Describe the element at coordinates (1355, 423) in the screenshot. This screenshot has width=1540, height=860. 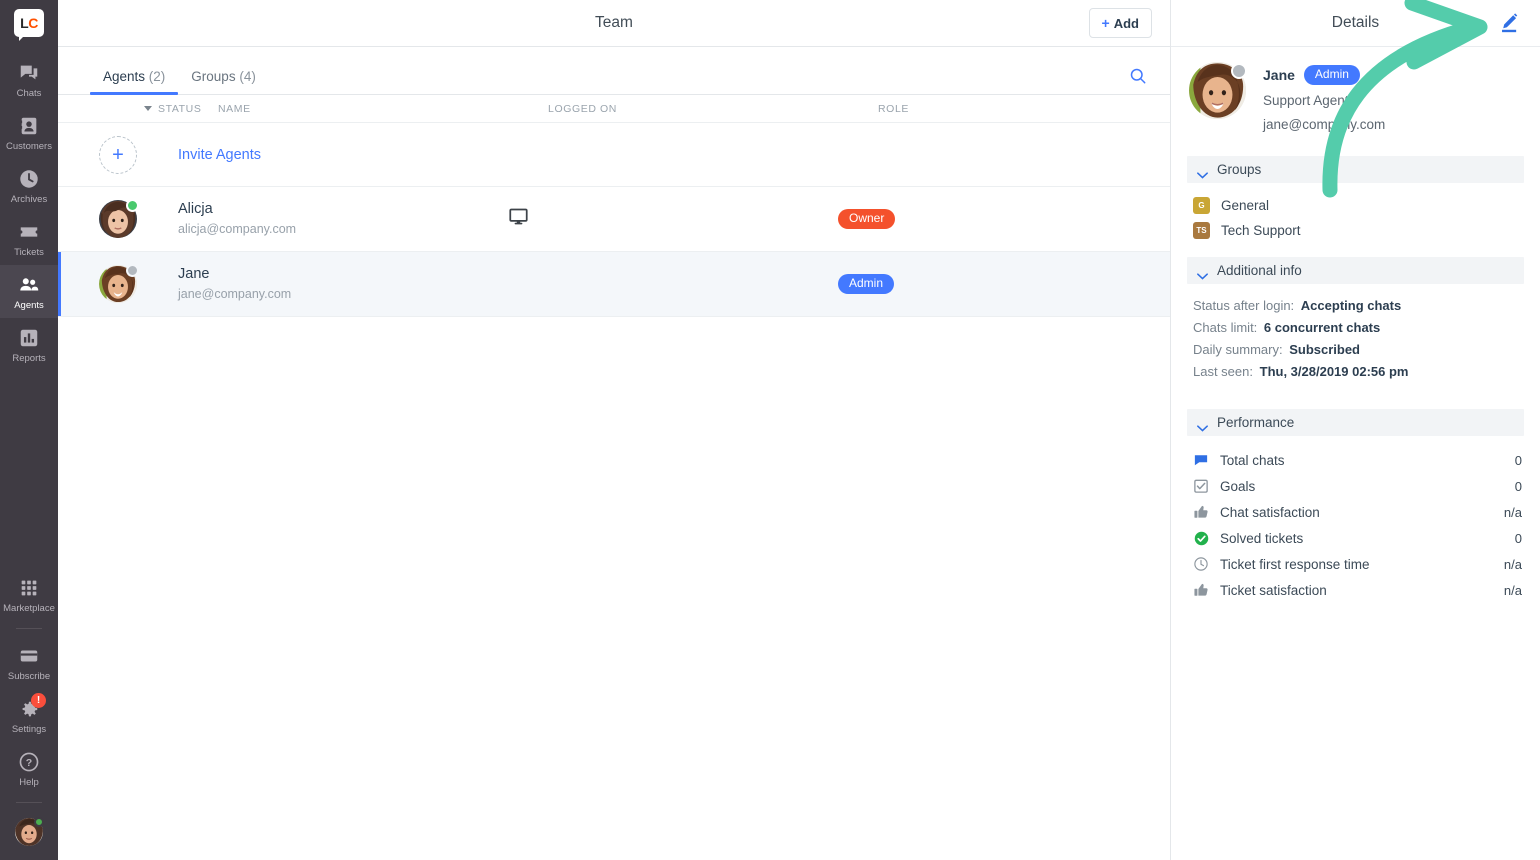
I see `section-header-performance: Performance` at that location.